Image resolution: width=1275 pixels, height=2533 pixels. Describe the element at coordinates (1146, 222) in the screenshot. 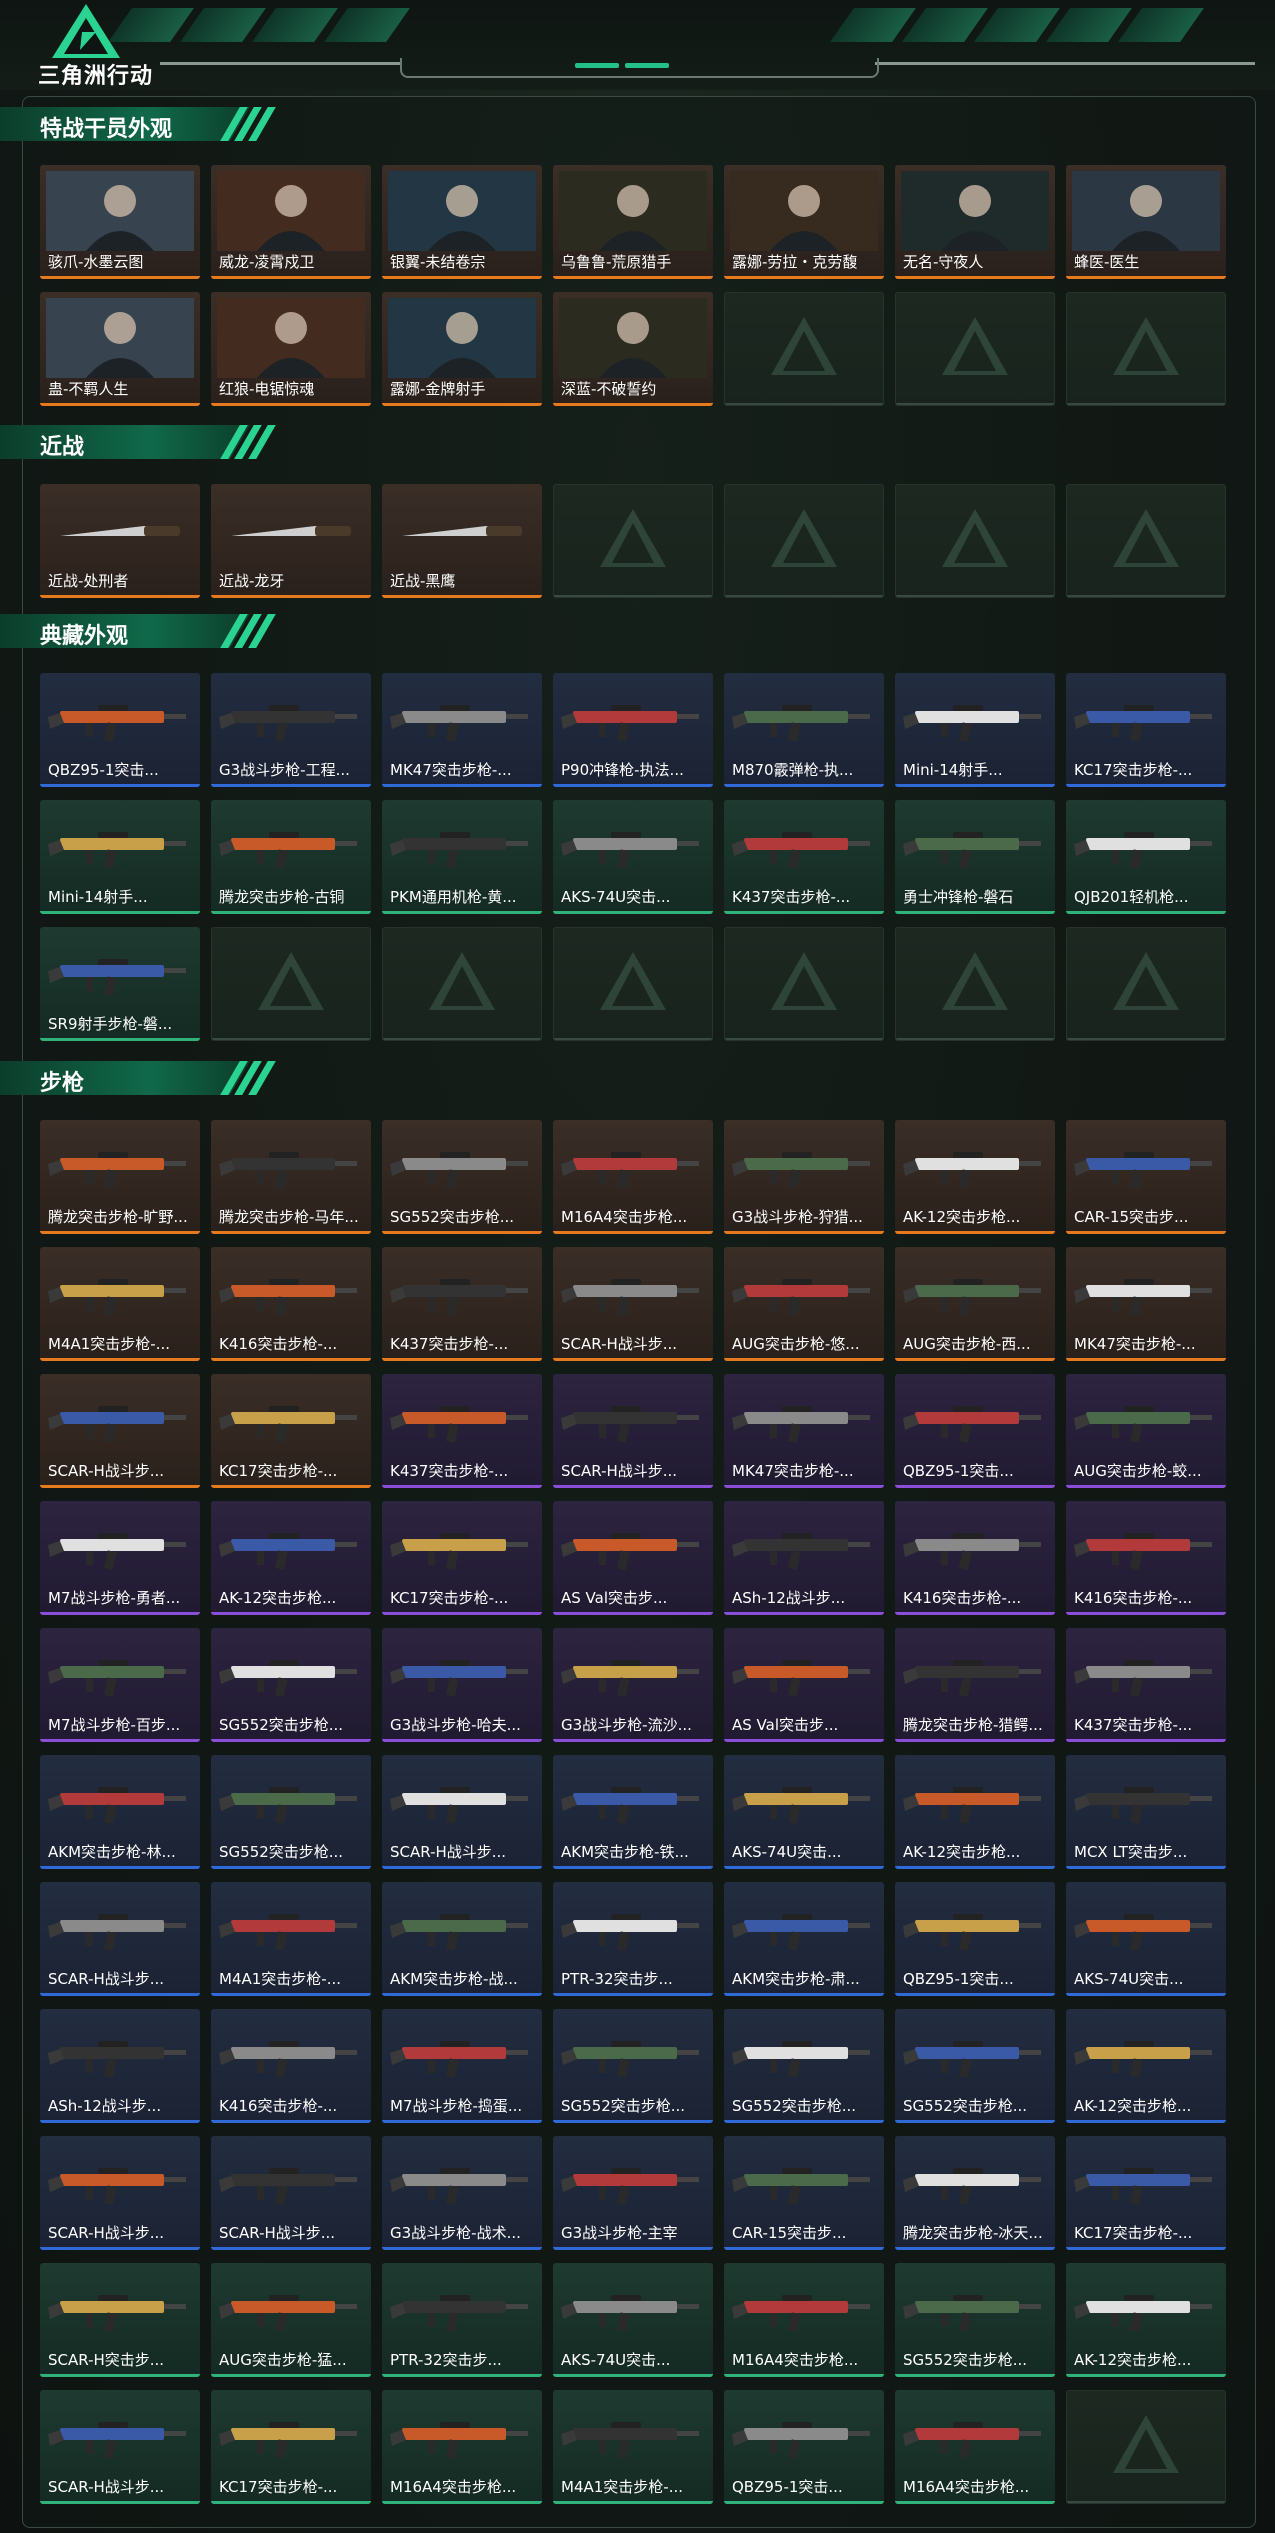

I see `skin-card: 蜂医-医生` at that location.